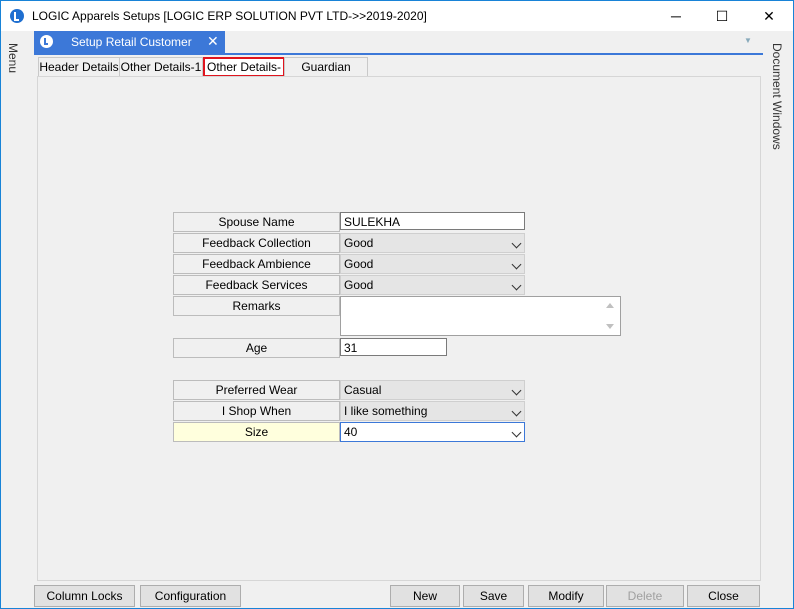 The height and width of the screenshot is (609, 794). Describe the element at coordinates (723, 596) in the screenshot. I see `close-button: Close` at that location.